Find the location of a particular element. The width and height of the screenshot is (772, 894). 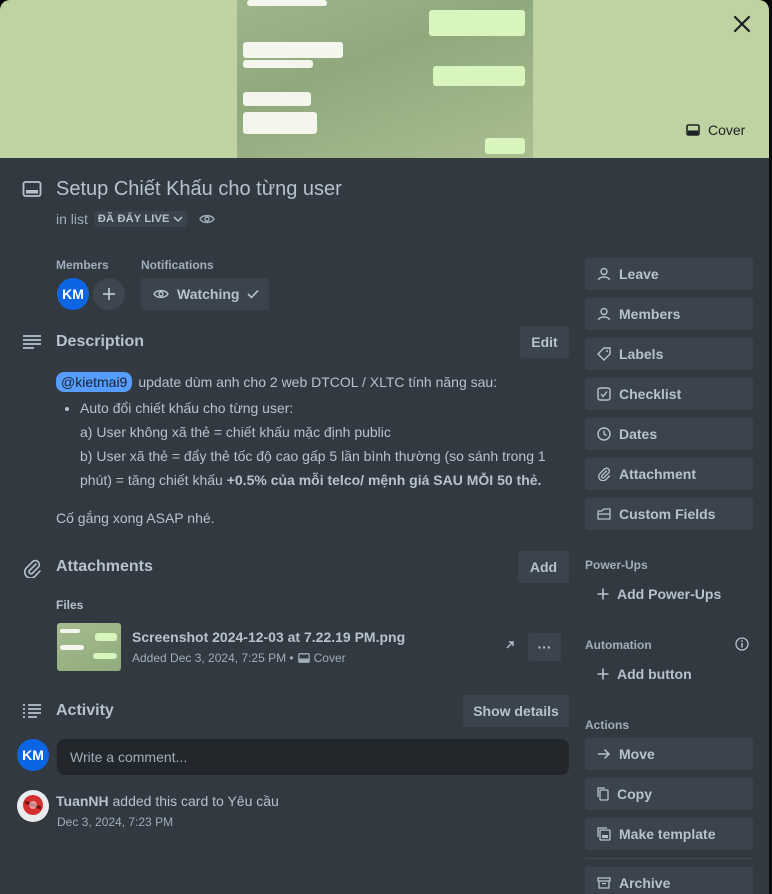

dates-button-label: Dates is located at coordinates (638, 434).